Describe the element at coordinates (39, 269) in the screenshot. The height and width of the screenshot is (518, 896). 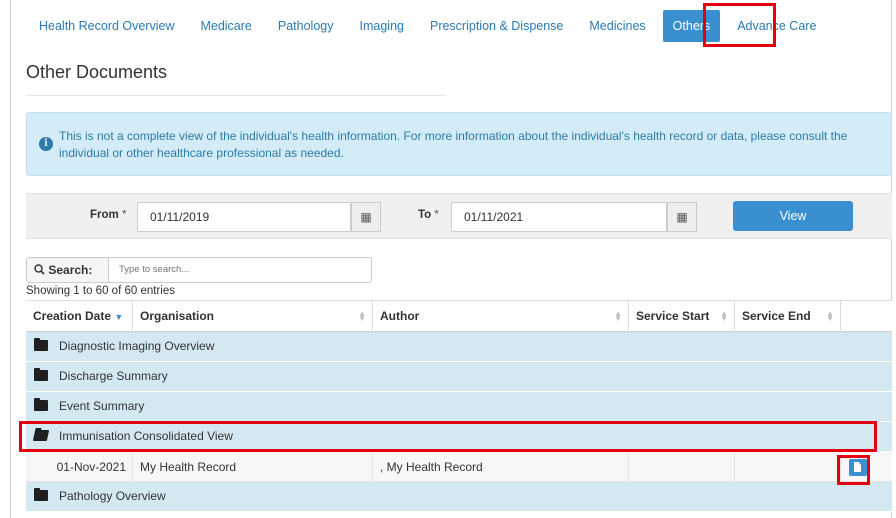
I see `search-icon` at that location.